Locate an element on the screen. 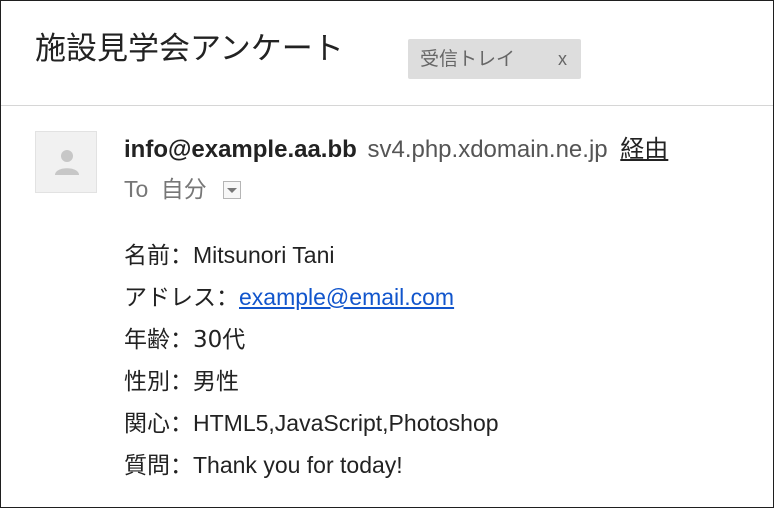 The height and width of the screenshot is (508, 774). inbox-label-text: 受信トレイ is located at coordinates (468, 59).